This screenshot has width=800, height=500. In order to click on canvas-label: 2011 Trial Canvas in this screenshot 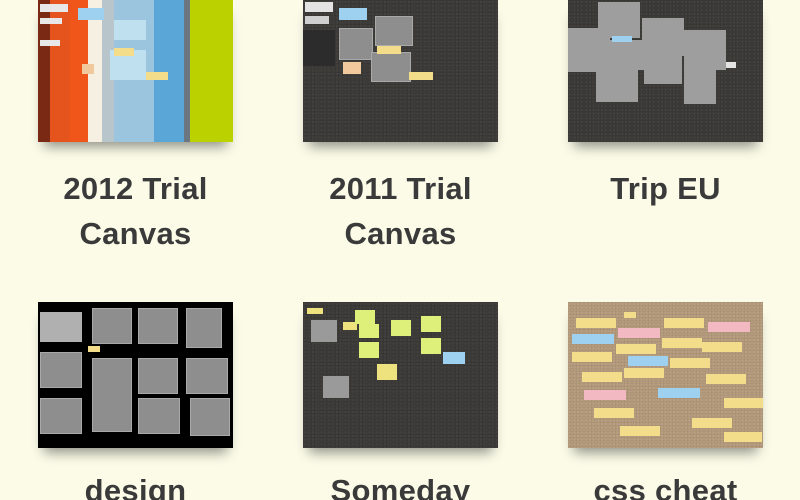, I will do `click(400, 211)`.